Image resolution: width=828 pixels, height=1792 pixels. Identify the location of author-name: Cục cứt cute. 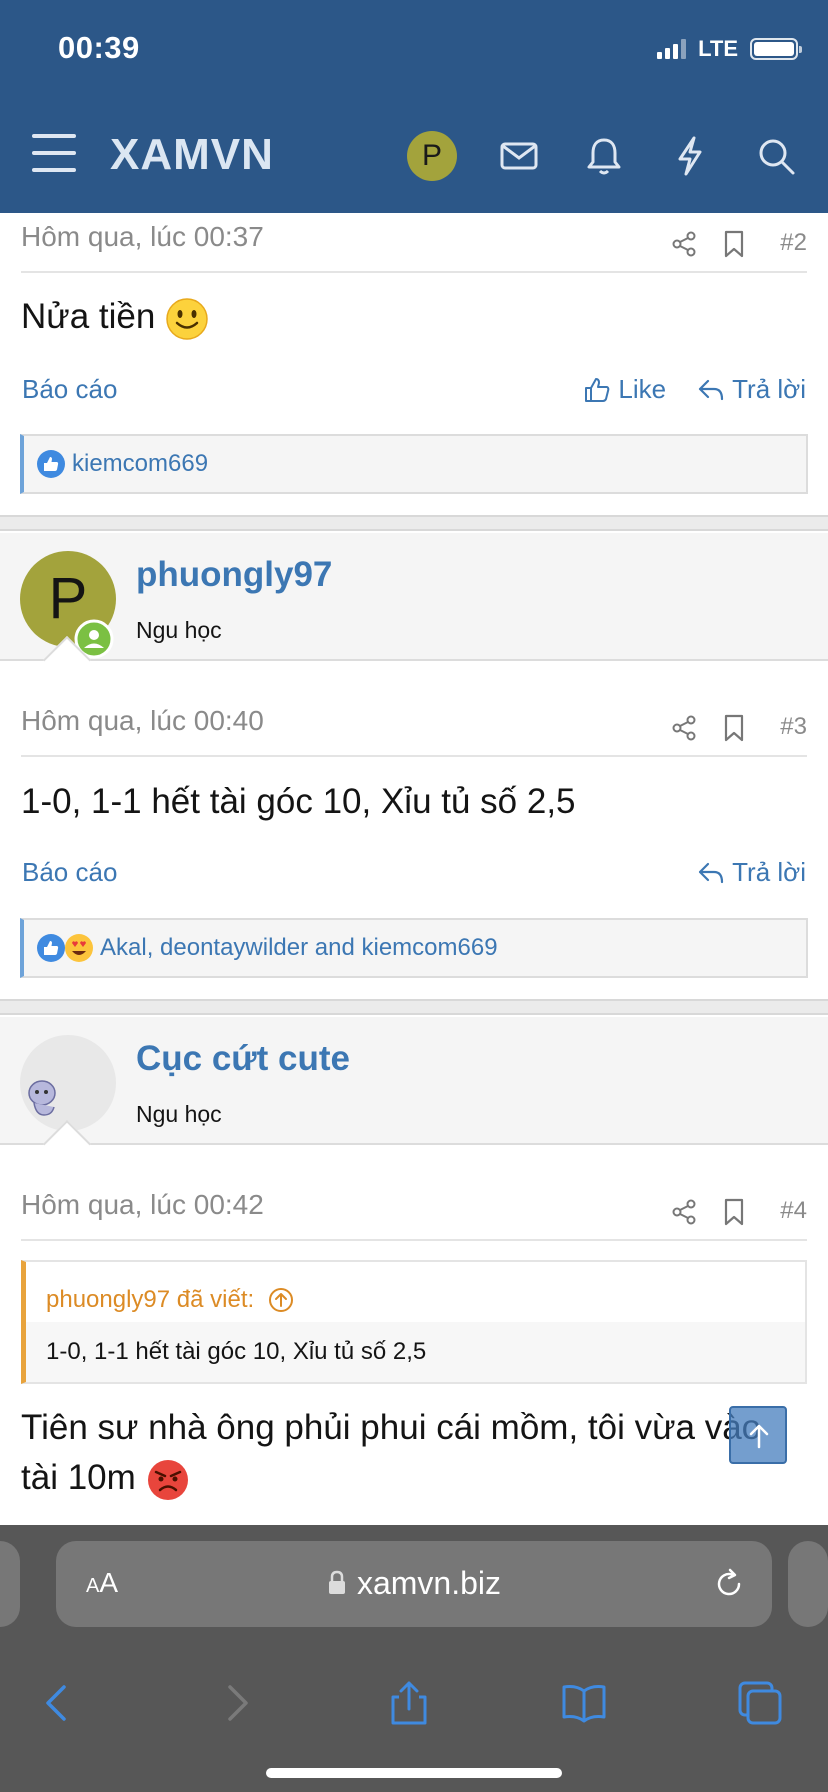
(243, 1059).